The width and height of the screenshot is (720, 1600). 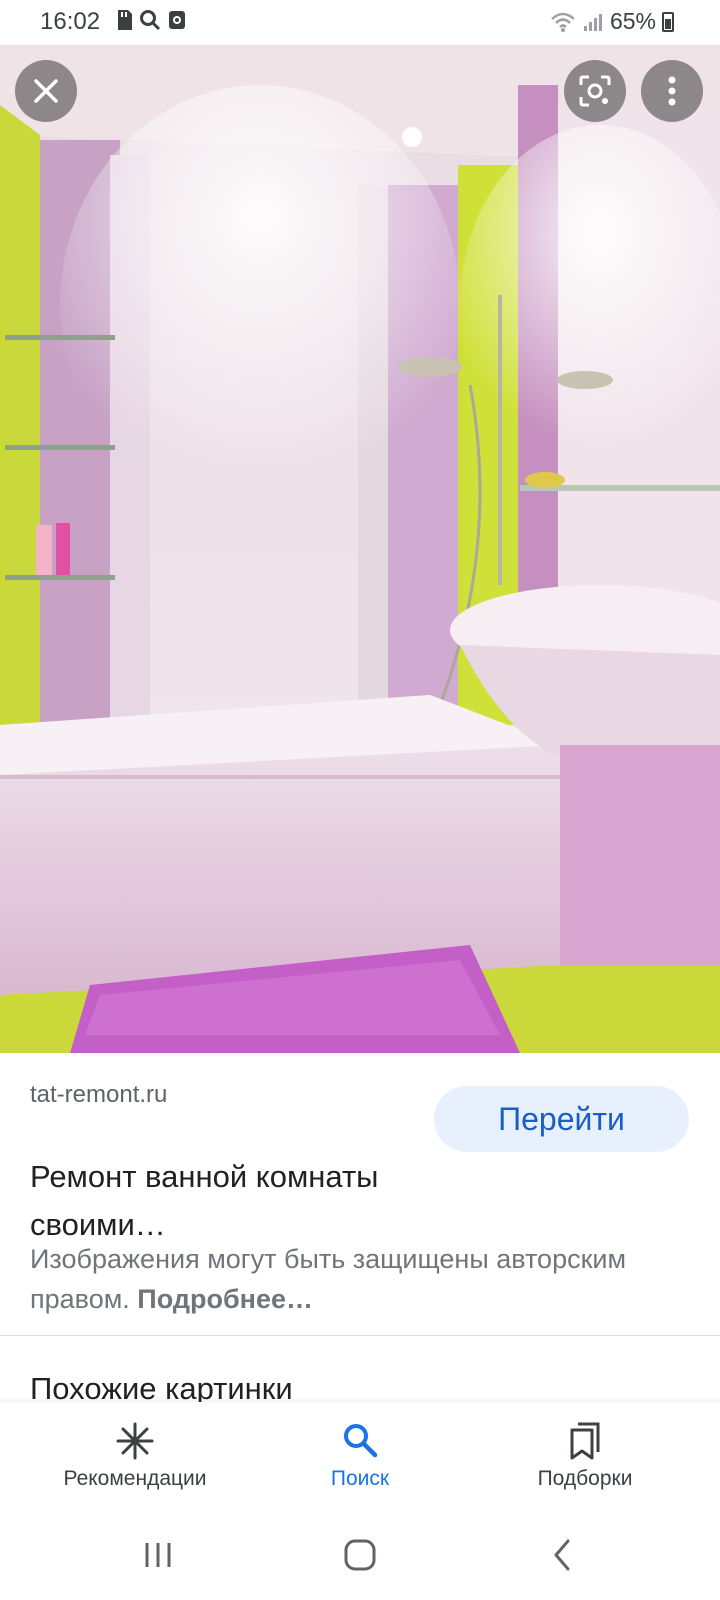 What do you see at coordinates (360, 1478) in the screenshot?
I see `nav-search-label: Поиск` at bounding box center [360, 1478].